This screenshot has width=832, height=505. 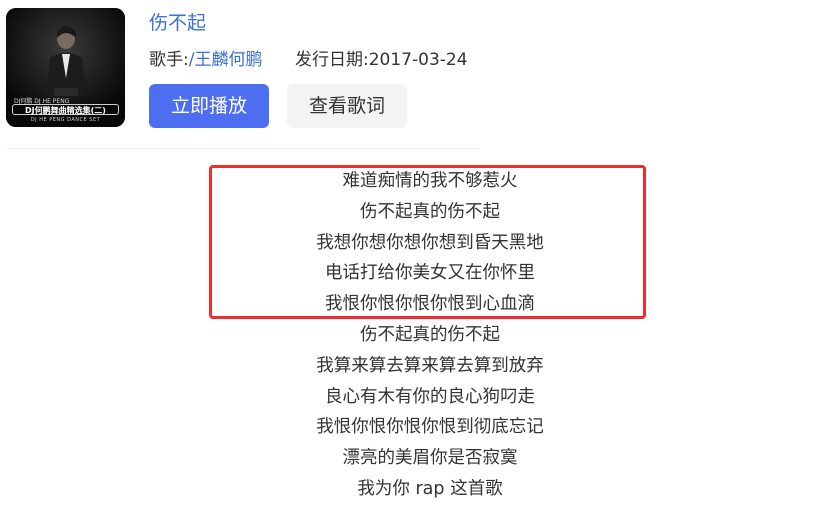 What do you see at coordinates (177, 21) in the screenshot?
I see `song-title: 伤不起` at bounding box center [177, 21].